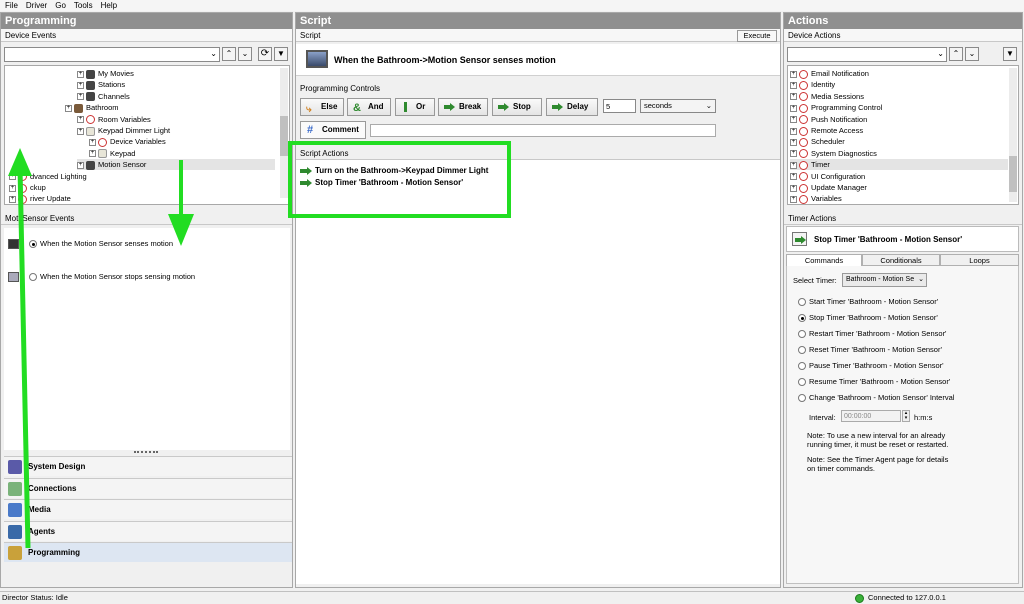 This screenshot has width=1024, height=604. I want to click on tree-item: + Bathroom, so click(92, 107).